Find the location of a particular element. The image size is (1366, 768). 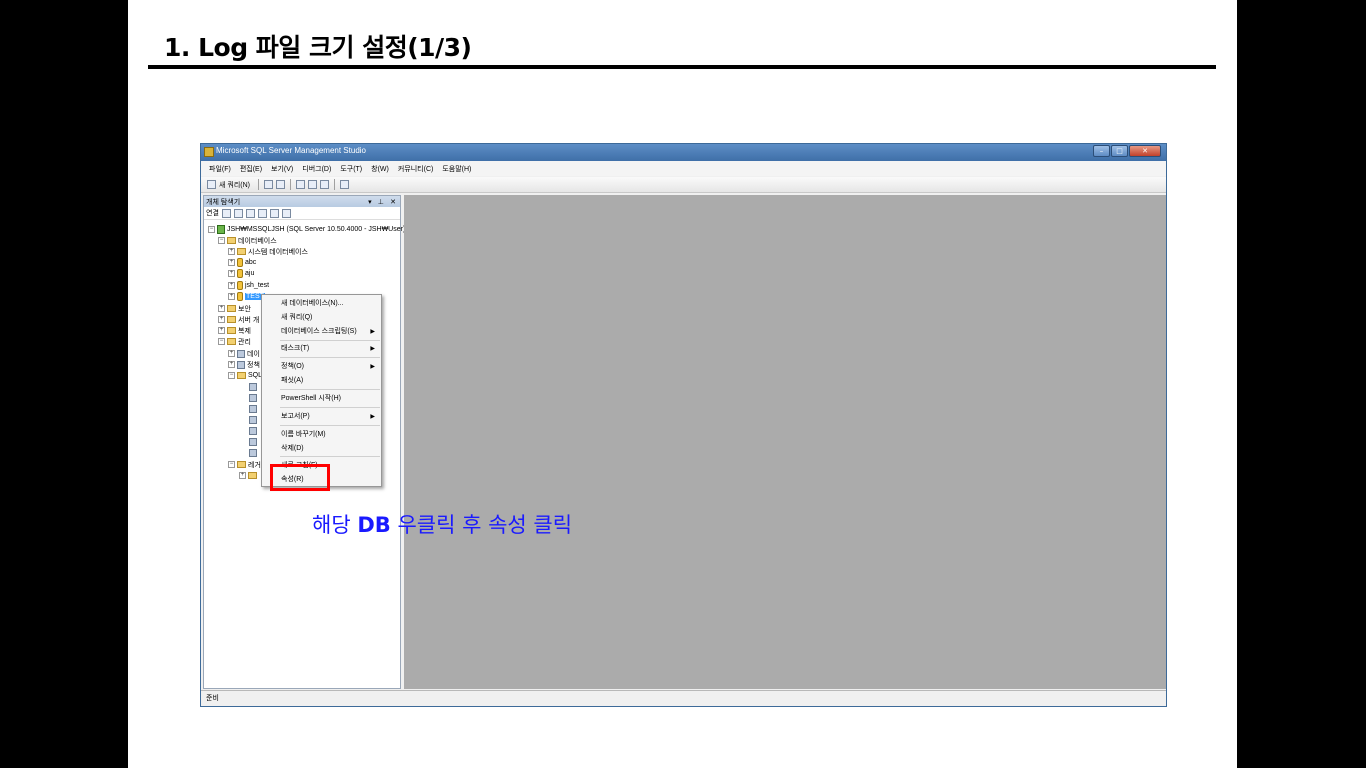

tree-node-system-databases: + 시스템 데이터베이스 is located at coordinates (268, 251).